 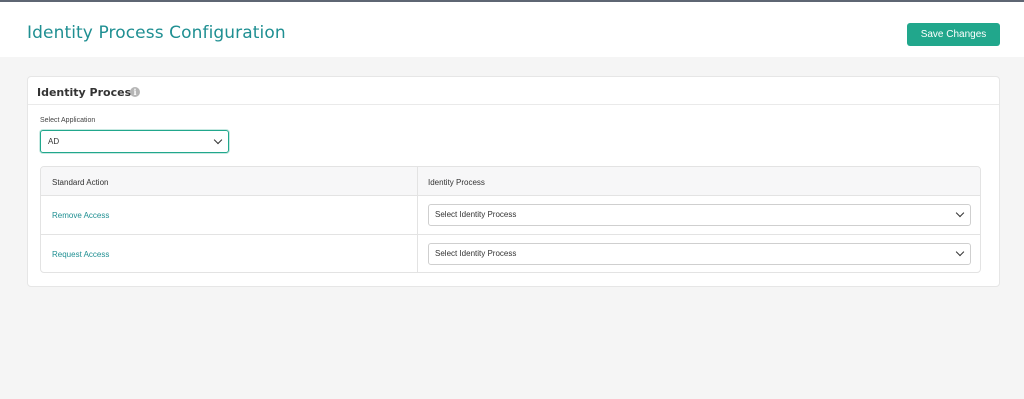 I want to click on application-select-value: AD, so click(x=54, y=141).